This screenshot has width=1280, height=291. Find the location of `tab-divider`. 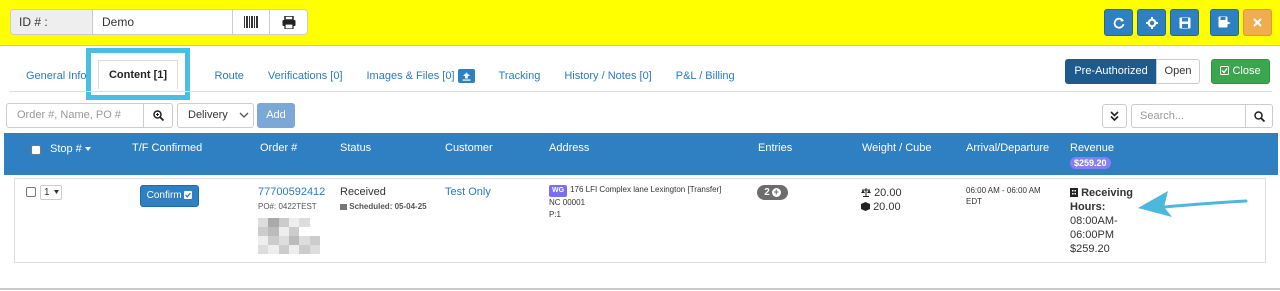

tab-divider is located at coordinates (641, 91).